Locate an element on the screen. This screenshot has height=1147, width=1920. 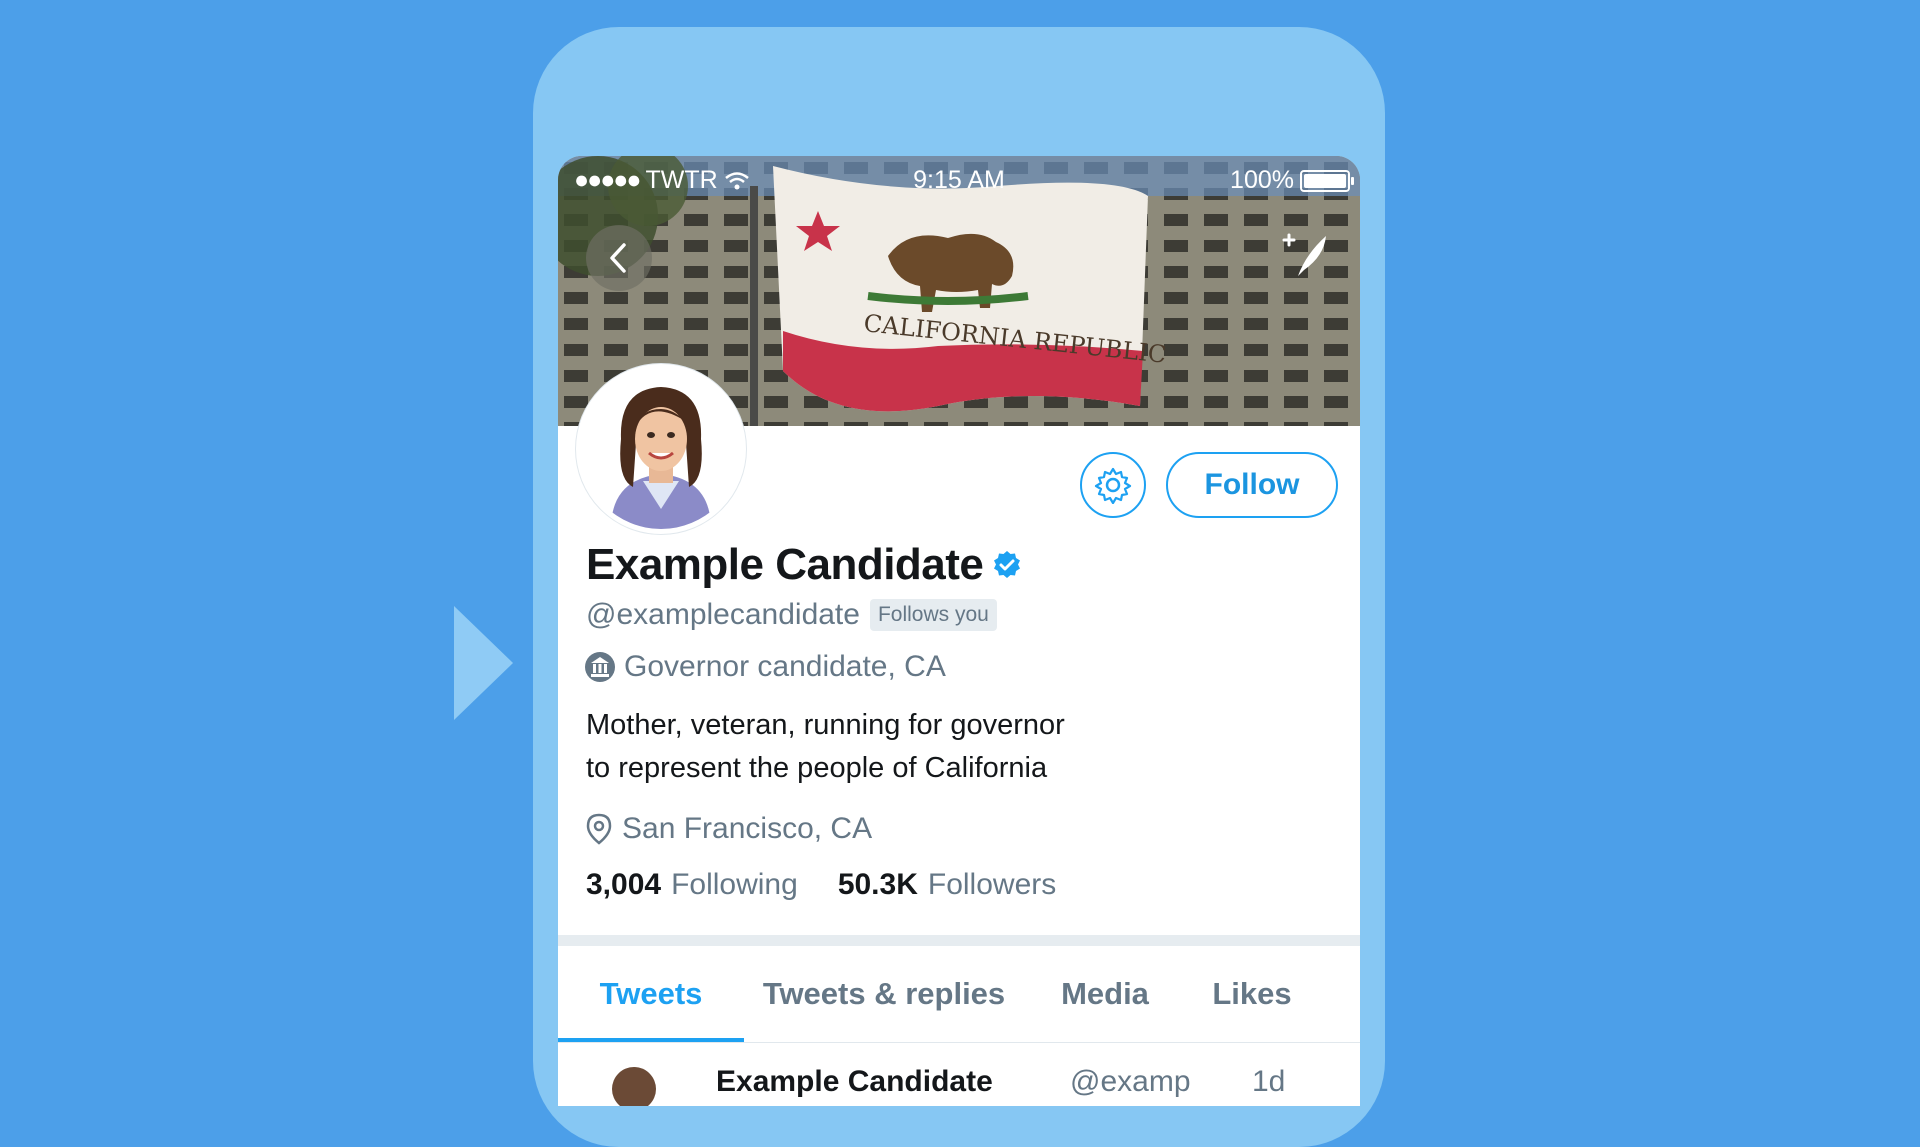
avatar is located at coordinates (661, 449).